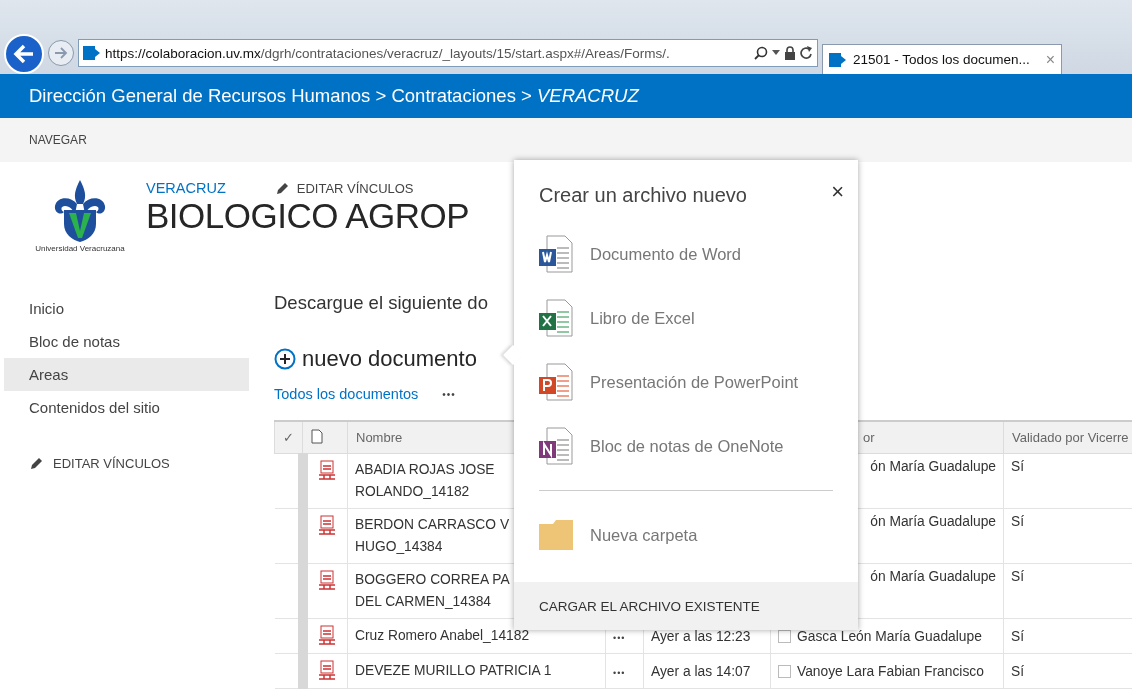 The image size is (1132, 693). What do you see at coordinates (334, 96) in the screenshot?
I see `breadcrumb: Dirección General de Recursos Humanos > Contrataciones > VERACRUZ` at bounding box center [334, 96].